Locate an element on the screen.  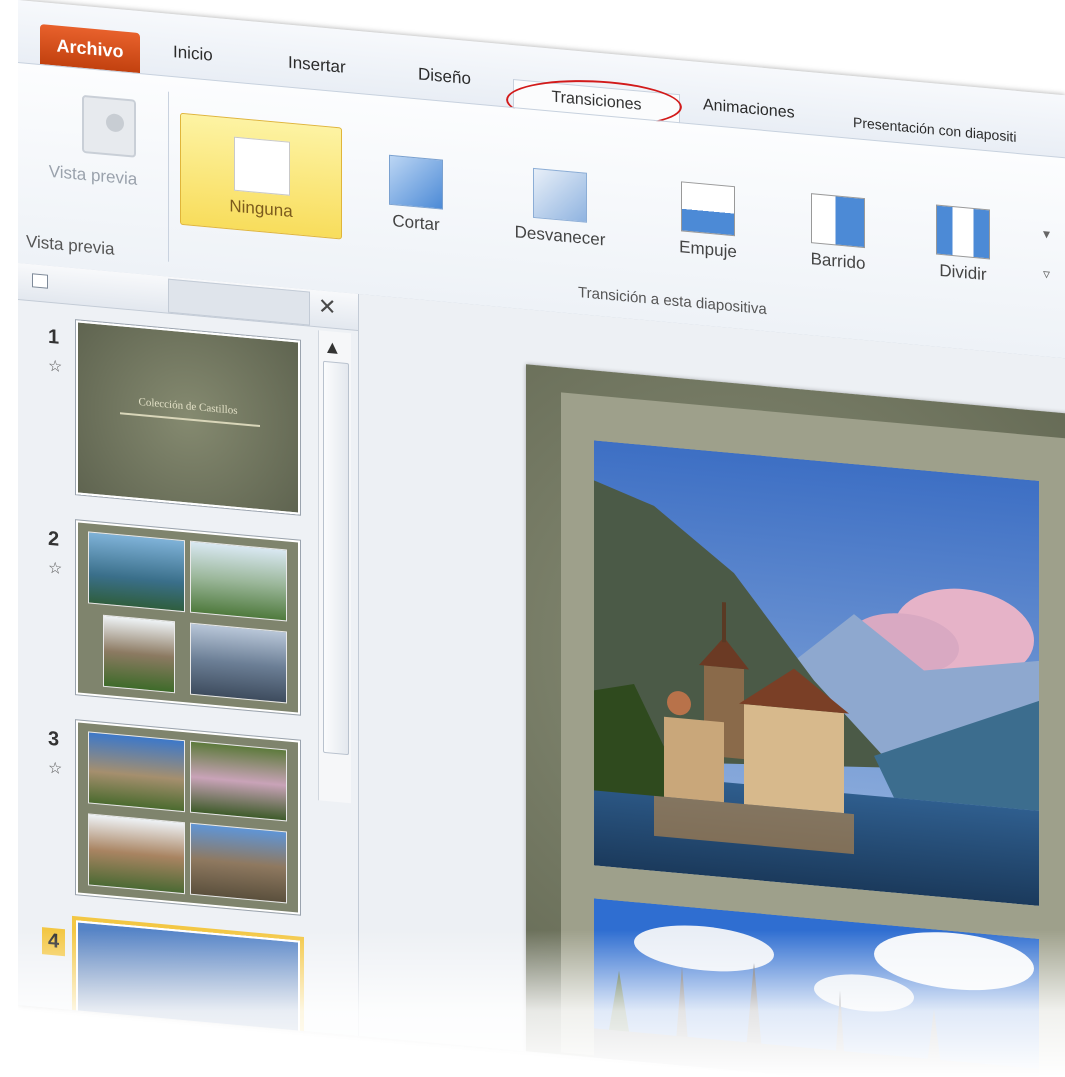
none-thumbnail is located at coordinates (262, 166).